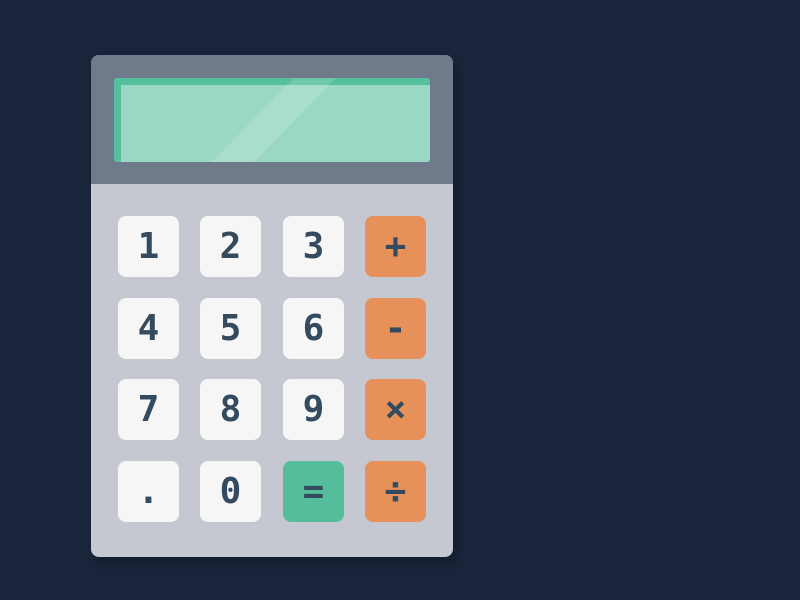  What do you see at coordinates (395, 491) in the screenshot?
I see `key-divide-button: ÷` at bounding box center [395, 491].